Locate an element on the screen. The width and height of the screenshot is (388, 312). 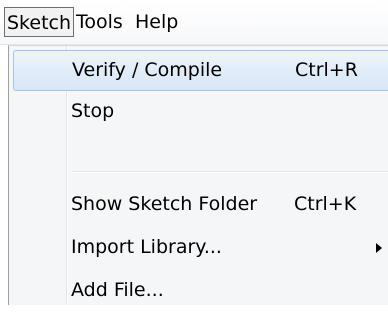
chevron-right-icon is located at coordinates (379, 248).